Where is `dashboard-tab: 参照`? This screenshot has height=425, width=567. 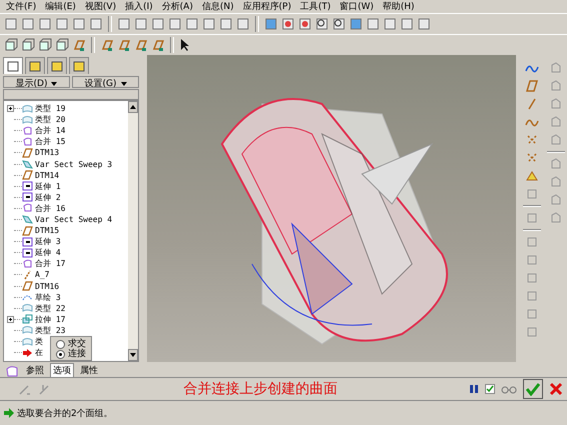
dashboard-tab: 参照 is located at coordinates (35, 370).